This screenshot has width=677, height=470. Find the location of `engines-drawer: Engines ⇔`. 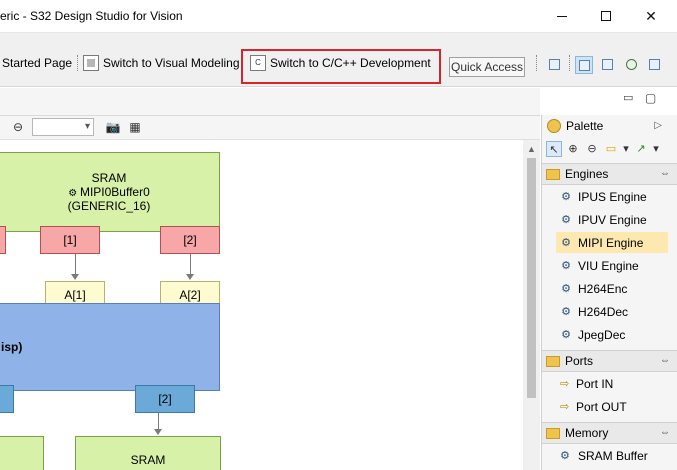

engines-drawer: Engines ⇔ is located at coordinates (609, 174).